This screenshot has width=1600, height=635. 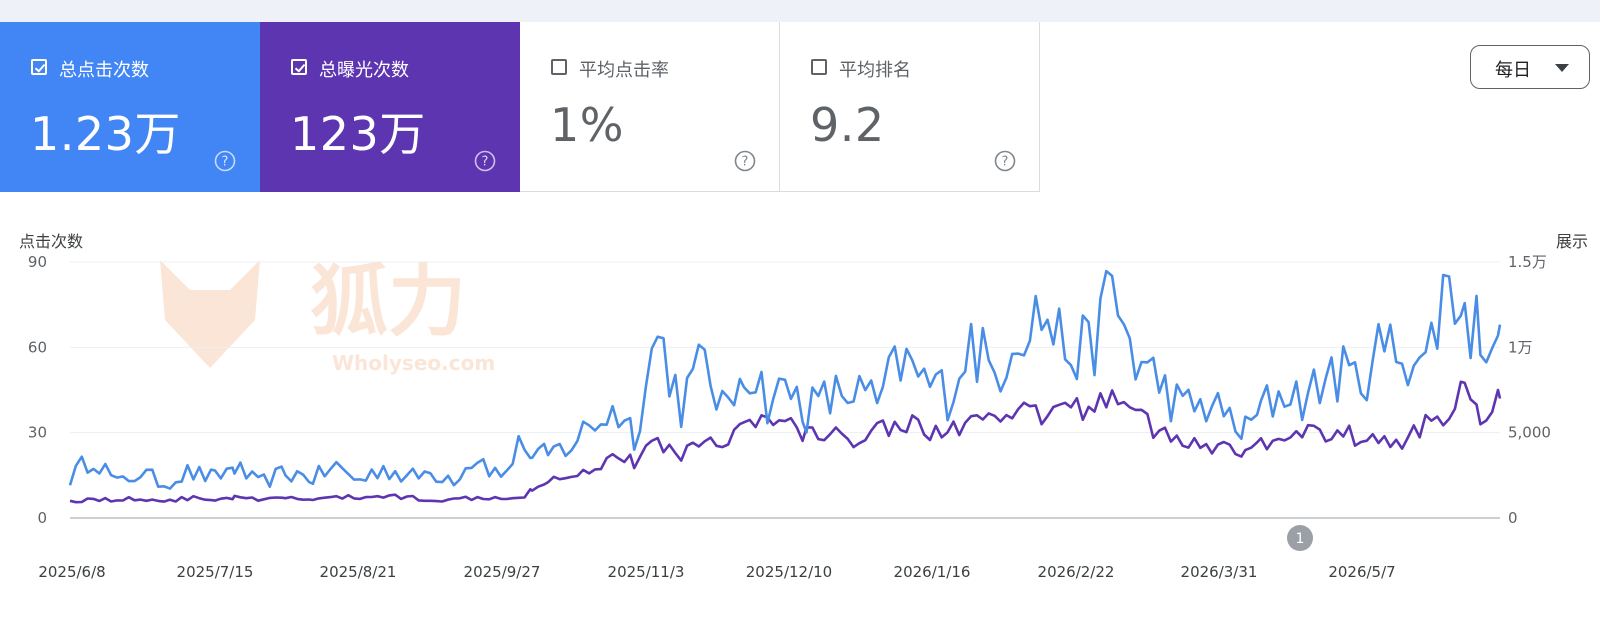 I want to click on x-tick-label: 2025/7/15, so click(x=215, y=572).